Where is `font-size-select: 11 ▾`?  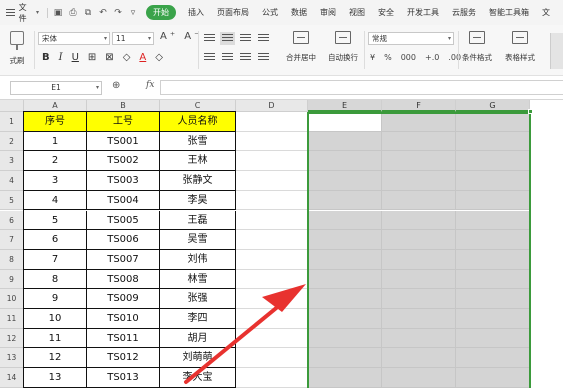
font-size-select: 11 ▾ is located at coordinates (133, 38).